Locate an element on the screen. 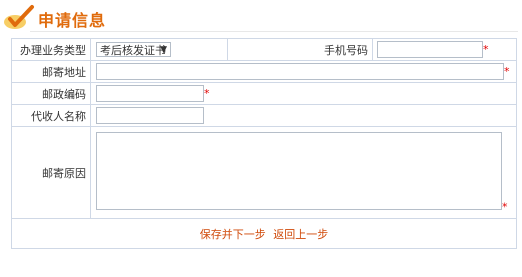 This screenshot has height=277, width=522. row-business-type: 办理业务类型 考后核发证书 ▼ 手机号码 * is located at coordinates (264, 49).